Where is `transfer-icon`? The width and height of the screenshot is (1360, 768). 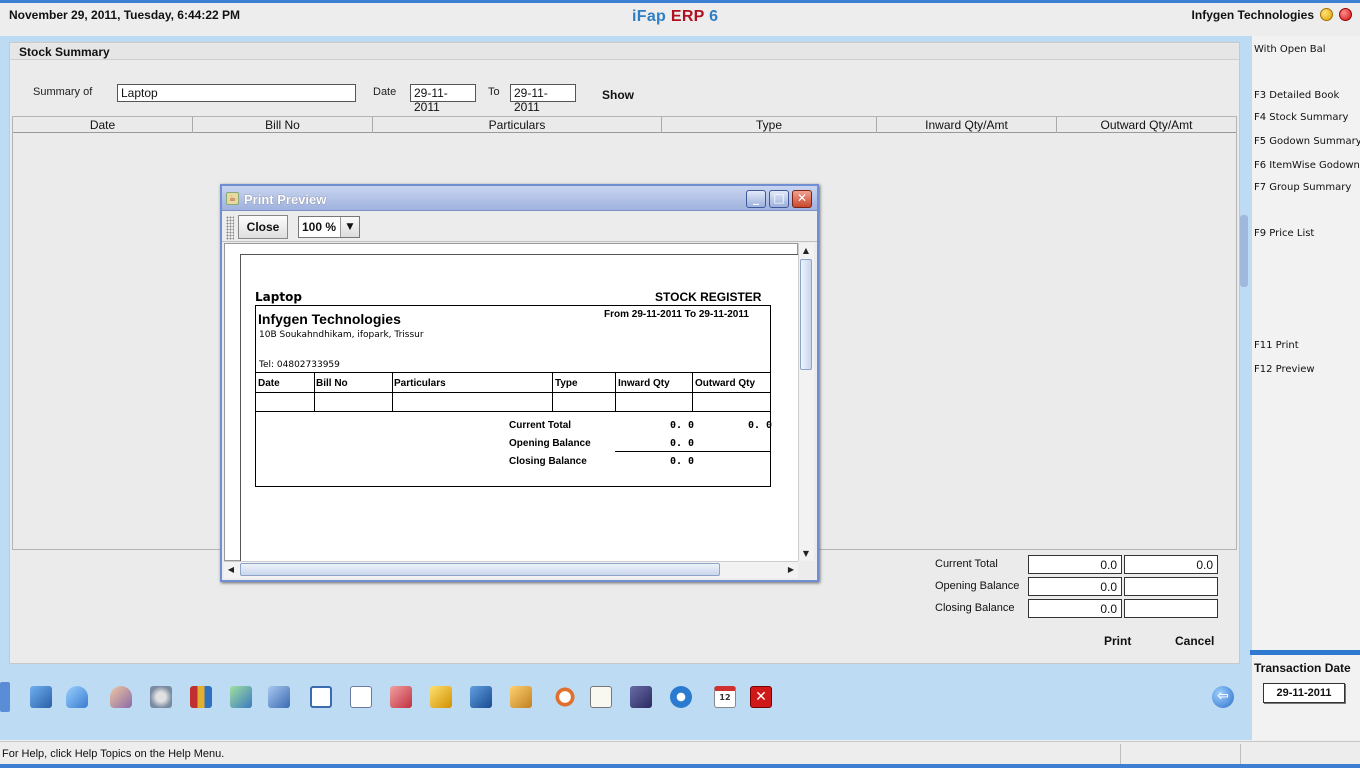 transfer-icon is located at coordinates (279, 697).